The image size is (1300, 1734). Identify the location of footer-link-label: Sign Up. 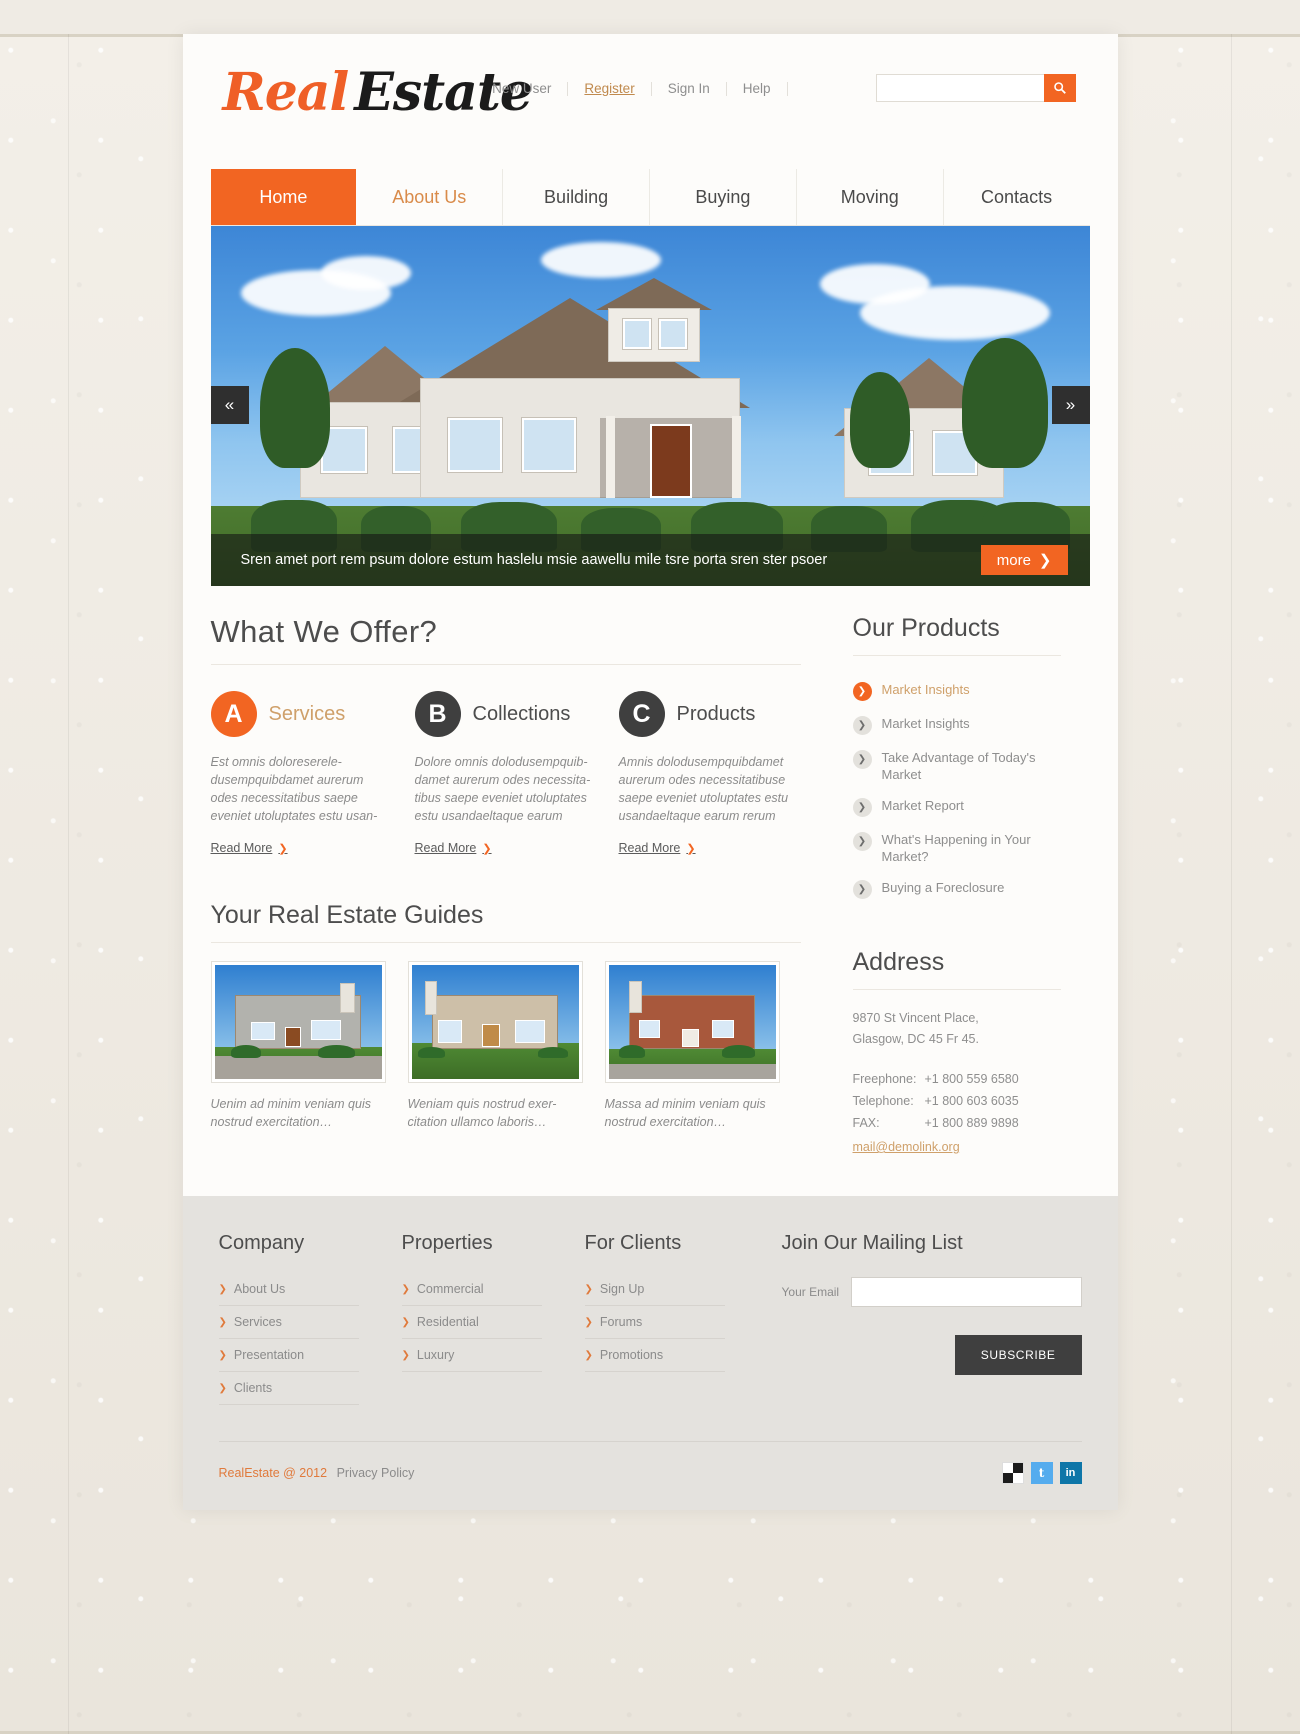
(622, 1289).